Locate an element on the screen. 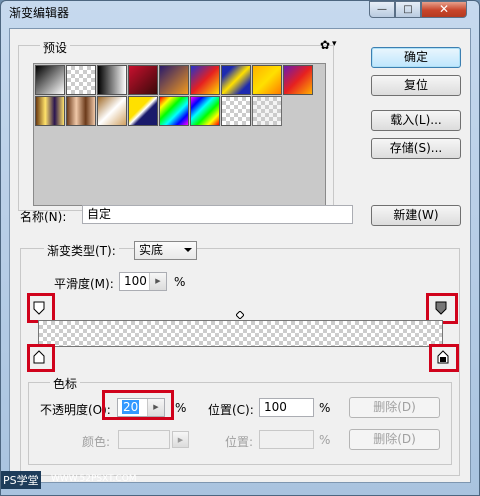 The image size is (480, 496). smoothness-unit: % is located at coordinates (180, 282).